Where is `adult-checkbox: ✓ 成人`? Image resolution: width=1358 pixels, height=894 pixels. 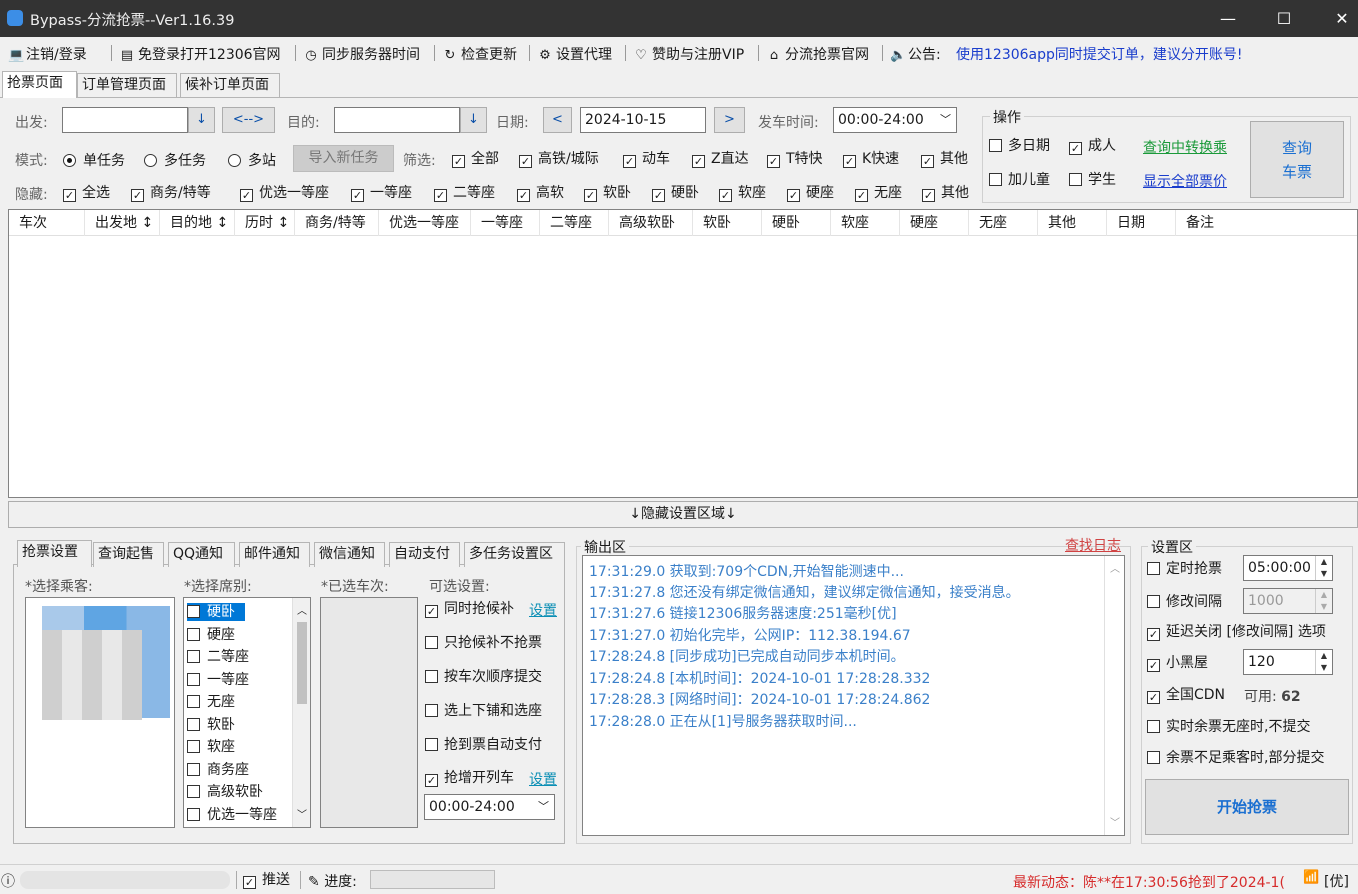
adult-checkbox: ✓ 成人 is located at coordinates (1092, 146).